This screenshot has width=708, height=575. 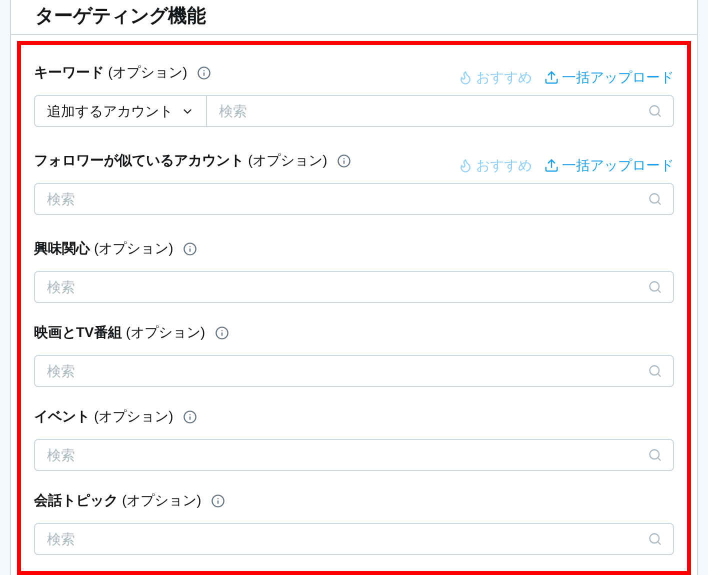 What do you see at coordinates (120, 17) in the screenshot?
I see `panel-title: ターゲティング機能` at bounding box center [120, 17].